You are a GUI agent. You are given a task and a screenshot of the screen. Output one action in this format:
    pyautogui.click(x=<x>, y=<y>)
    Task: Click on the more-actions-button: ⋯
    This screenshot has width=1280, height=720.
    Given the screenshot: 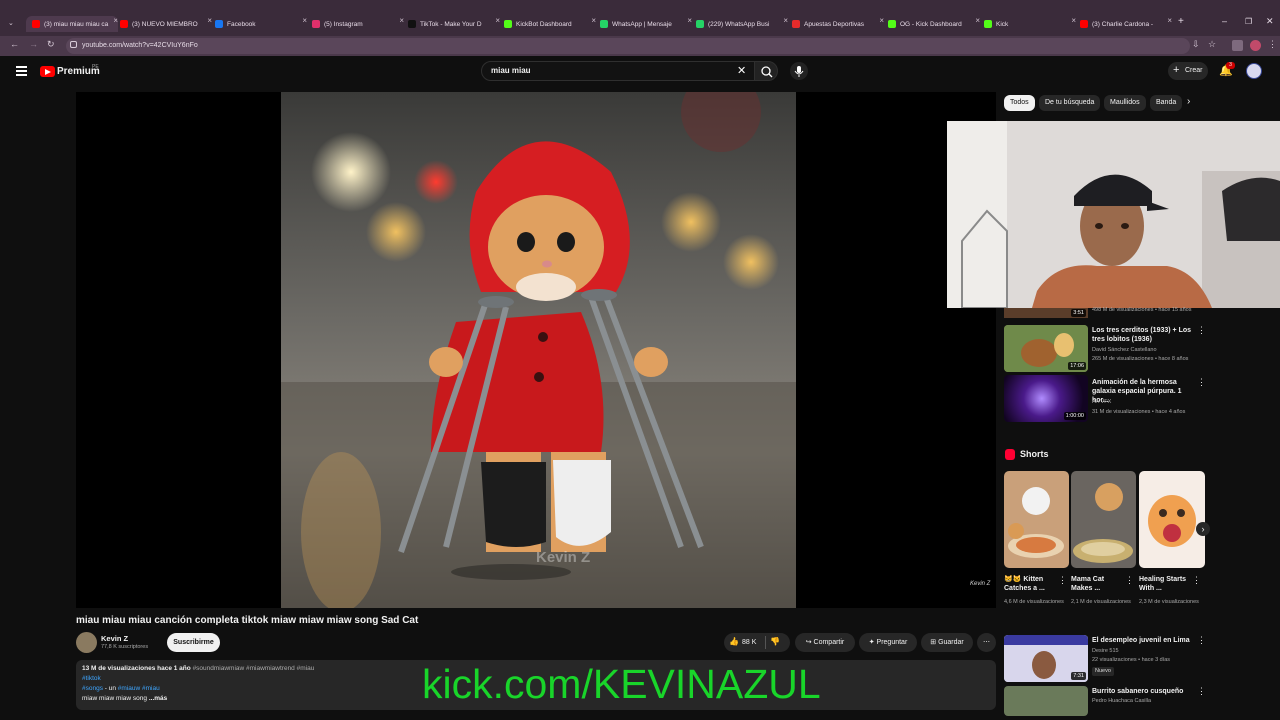 What is the action you would take?
    pyautogui.click(x=986, y=642)
    